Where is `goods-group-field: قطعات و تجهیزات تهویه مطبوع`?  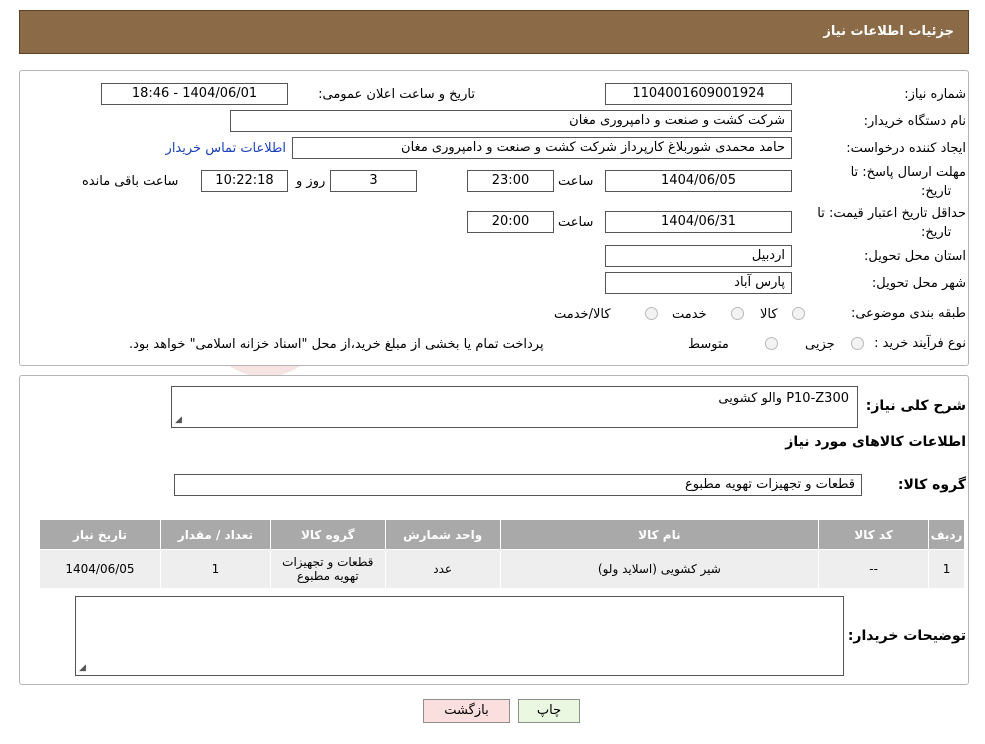 goods-group-field: قطعات و تجهیزات تهویه مطبوع is located at coordinates (518, 485).